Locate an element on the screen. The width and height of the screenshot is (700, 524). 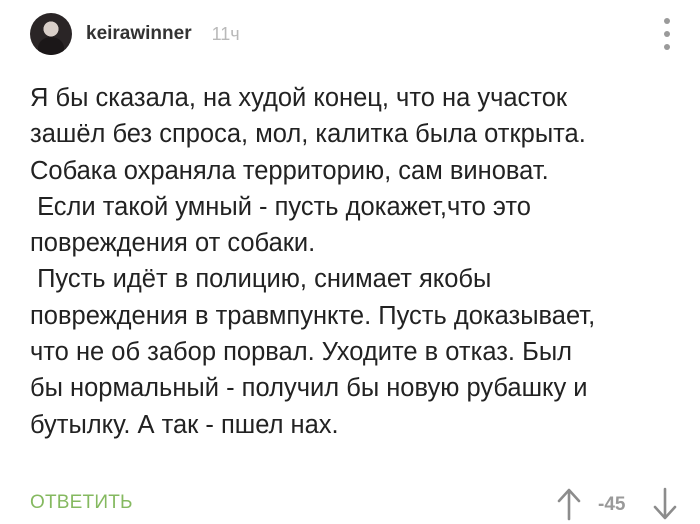
comment-time: 11ч is located at coordinates (225, 33).